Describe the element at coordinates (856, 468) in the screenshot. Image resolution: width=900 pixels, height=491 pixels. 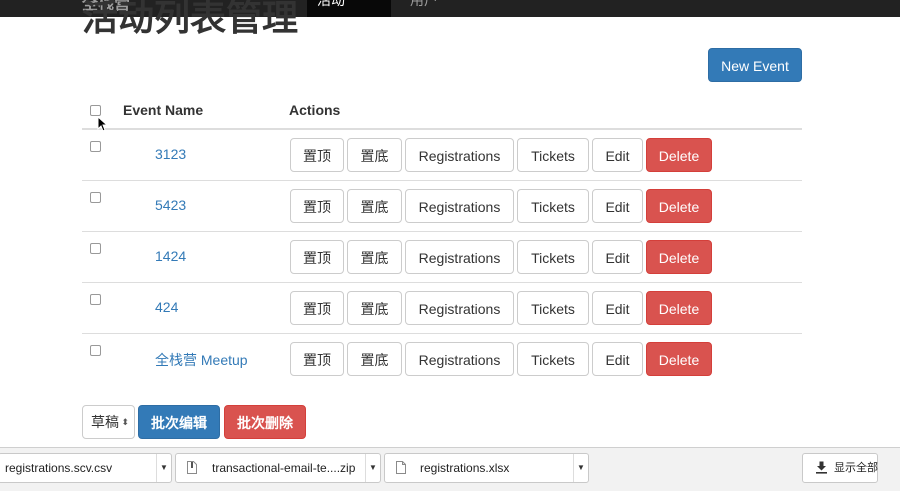
I see `show-all-label: 显示全部` at that location.